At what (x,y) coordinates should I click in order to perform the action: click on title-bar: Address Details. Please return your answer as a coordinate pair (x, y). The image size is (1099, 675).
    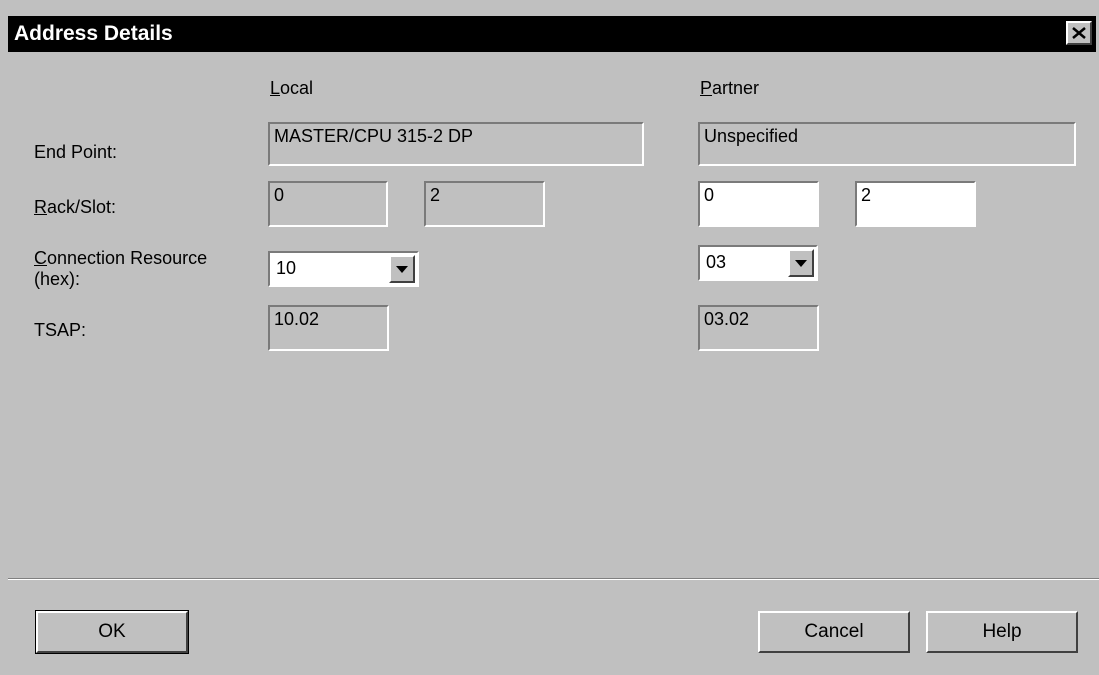
    Looking at the image, I should click on (552, 34).